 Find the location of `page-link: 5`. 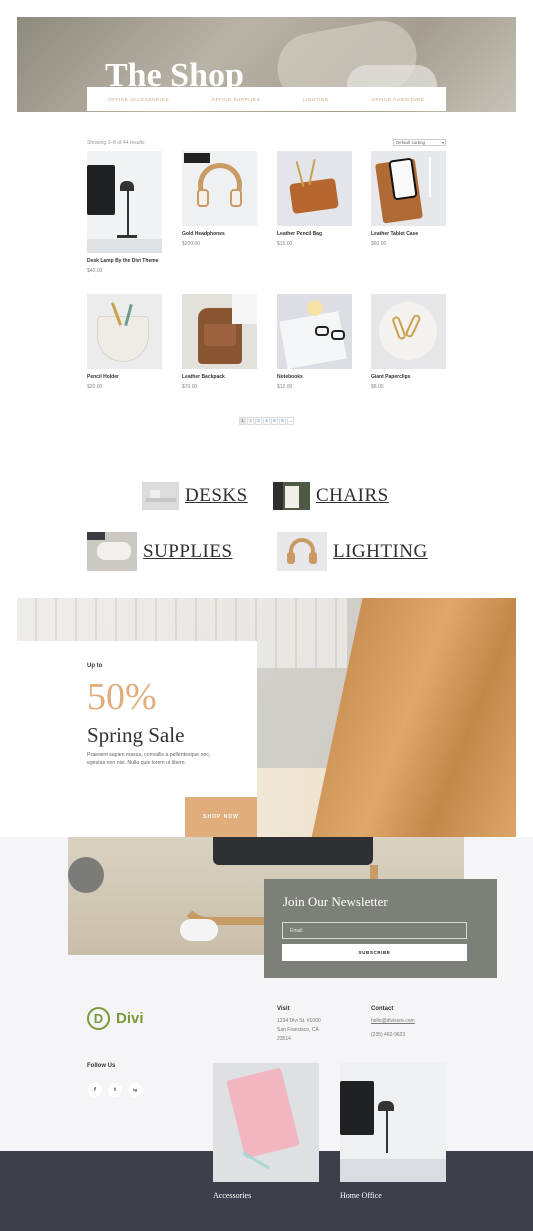

page-link: 5 is located at coordinates (274, 421).